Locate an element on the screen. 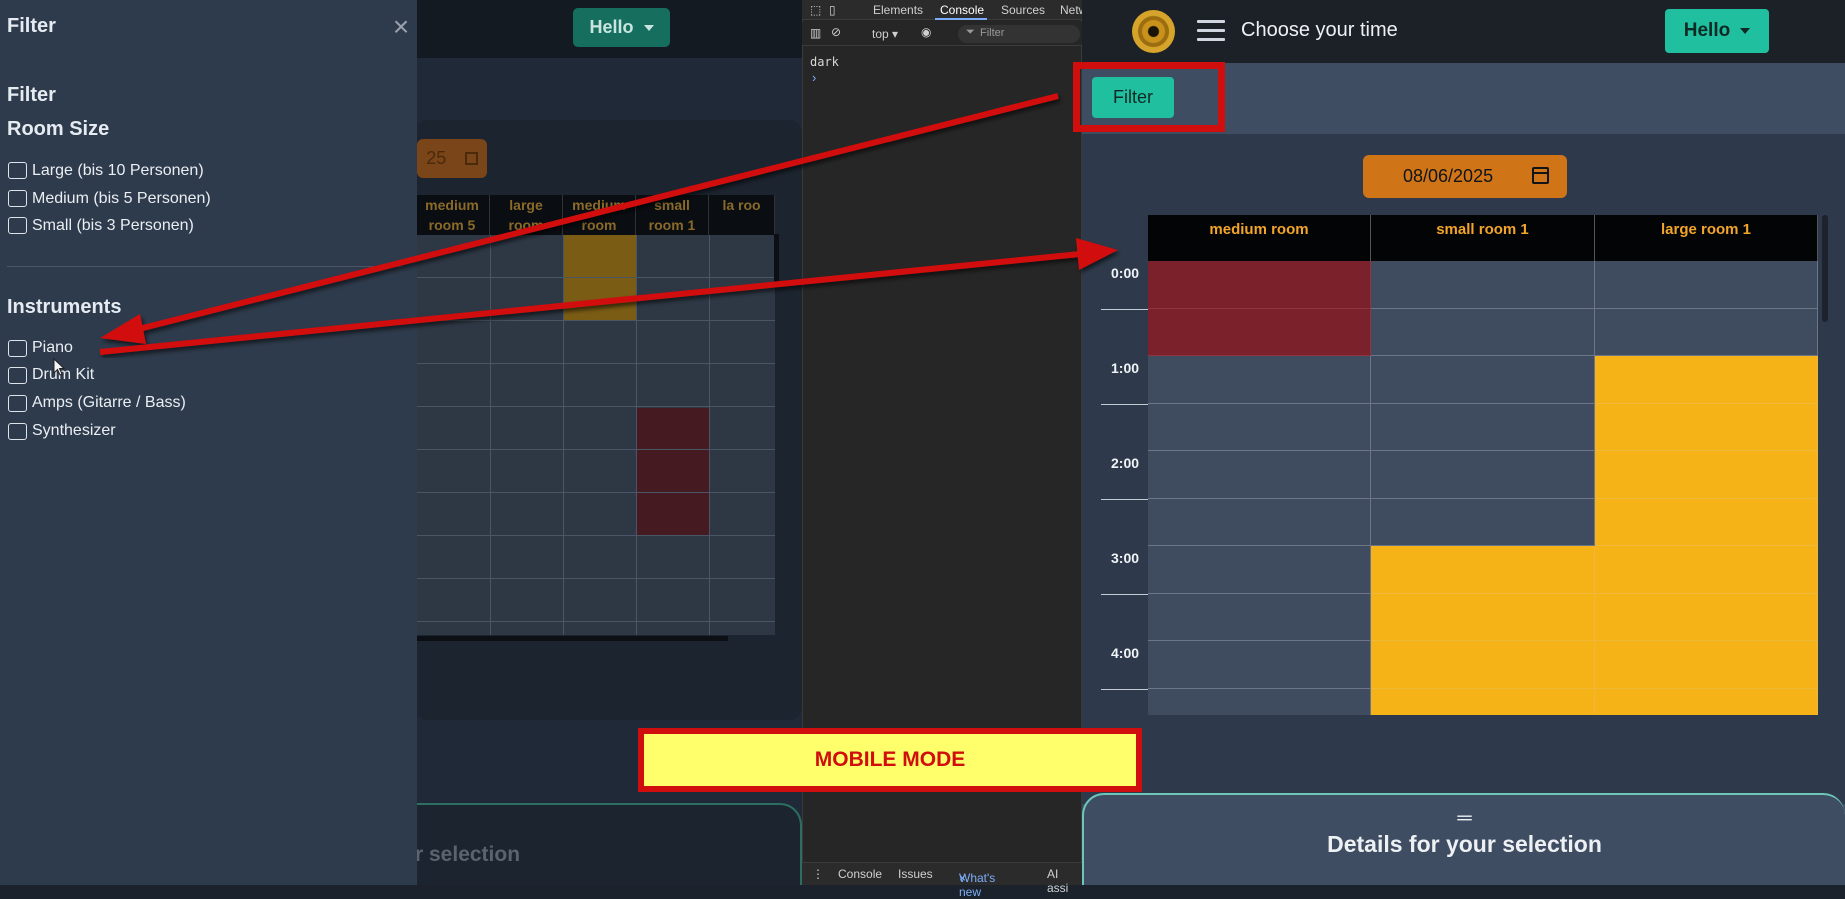 The width and height of the screenshot is (1845, 899). room-size-medium-checkbox is located at coordinates (17, 198).